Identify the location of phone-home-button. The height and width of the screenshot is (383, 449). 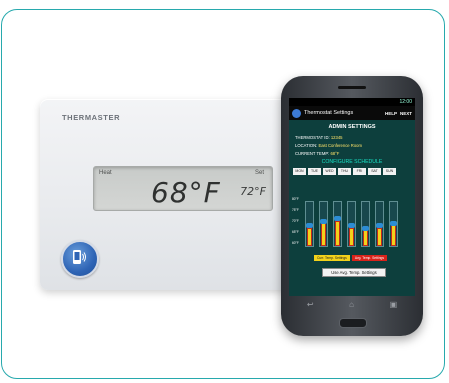
(353, 323).